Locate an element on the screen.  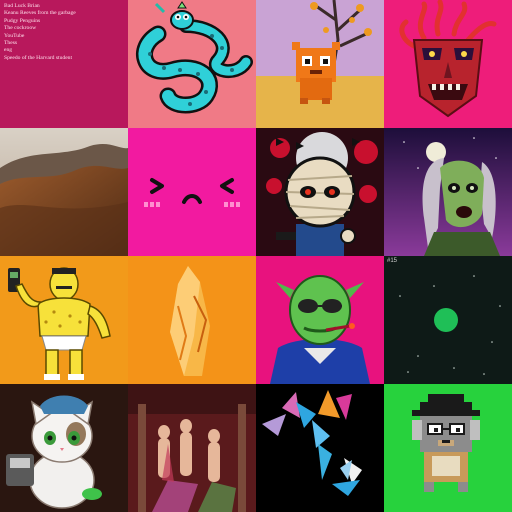
crystal-icon is located at coordinates (190, 321).